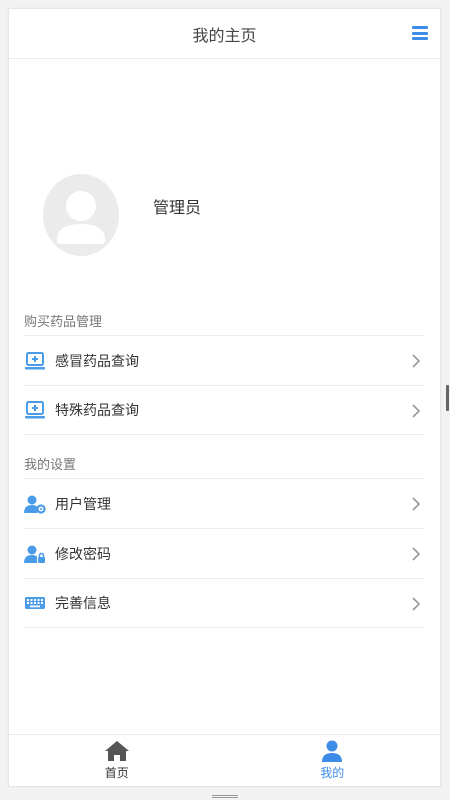 This screenshot has width=450, height=800. Describe the element at coordinates (224, 360) in the screenshot. I see `list-item-cold-medicine-query: 感冒药品查询` at that location.